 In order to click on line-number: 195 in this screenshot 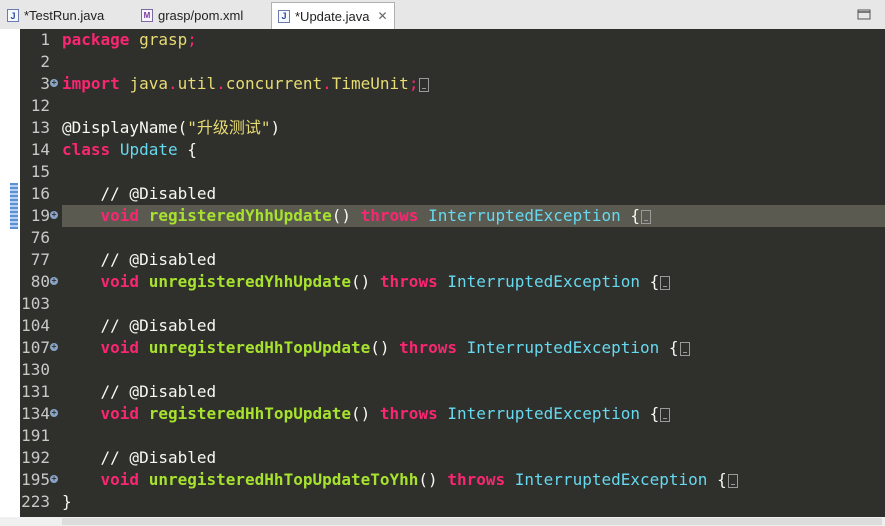, I will do `click(35, 479)`.